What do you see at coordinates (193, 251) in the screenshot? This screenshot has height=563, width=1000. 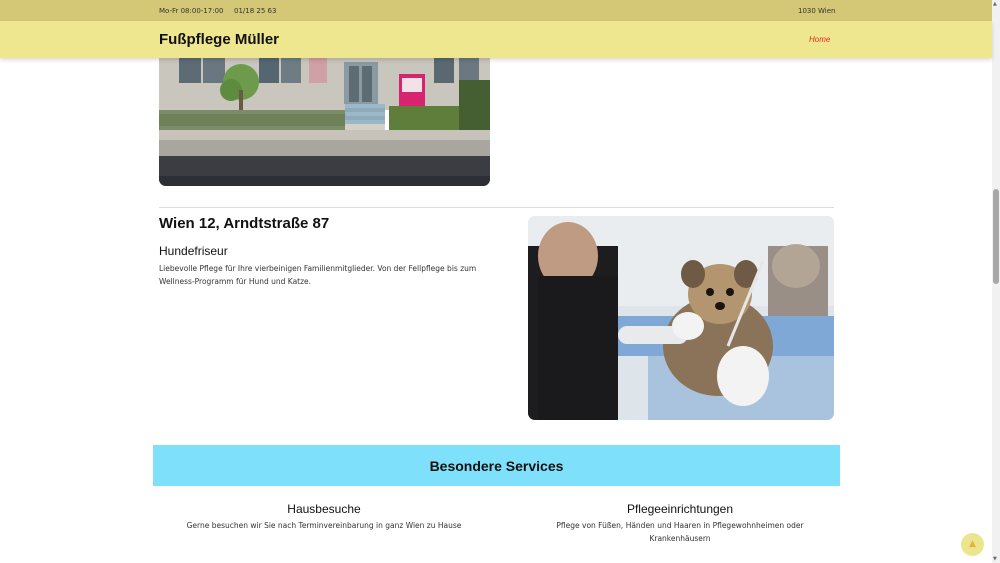 I see `location-subtitle: Hundefriseur` at bounding box center [193, 251].